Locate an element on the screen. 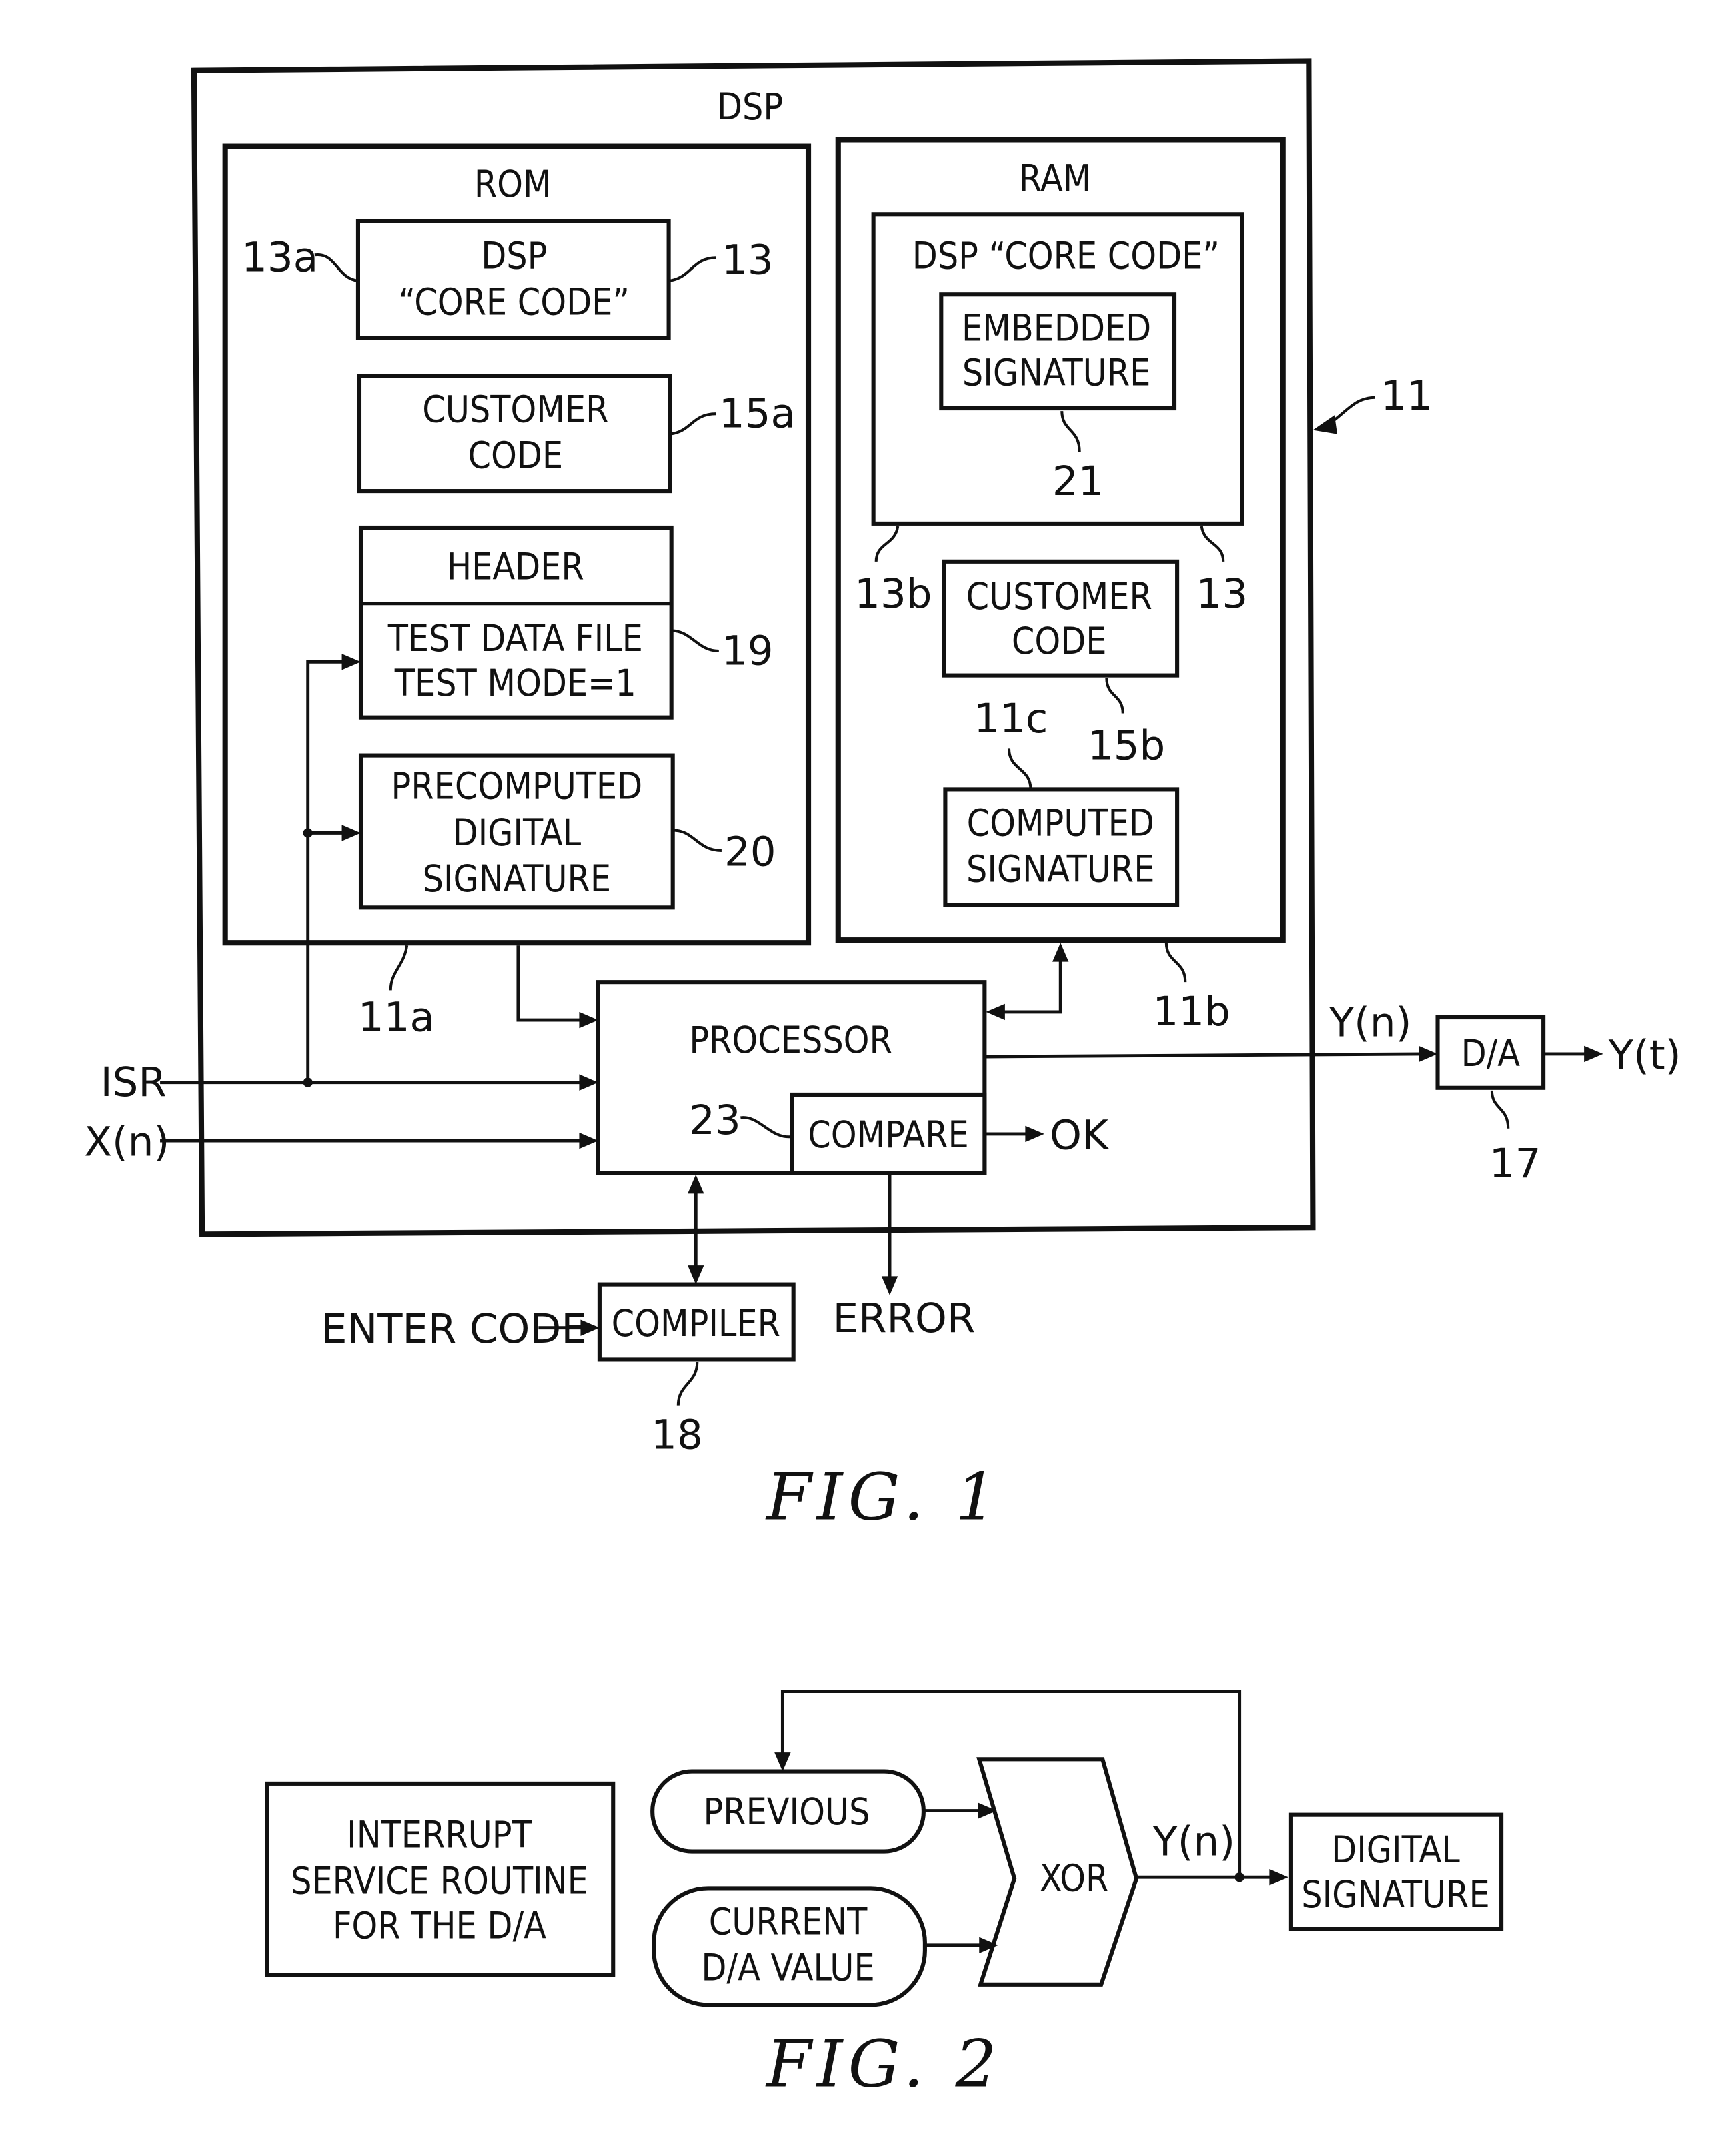 The height and width of the screenshot is (2154, 1736). ok-label: OK is located at coordinates (1080, 1135).